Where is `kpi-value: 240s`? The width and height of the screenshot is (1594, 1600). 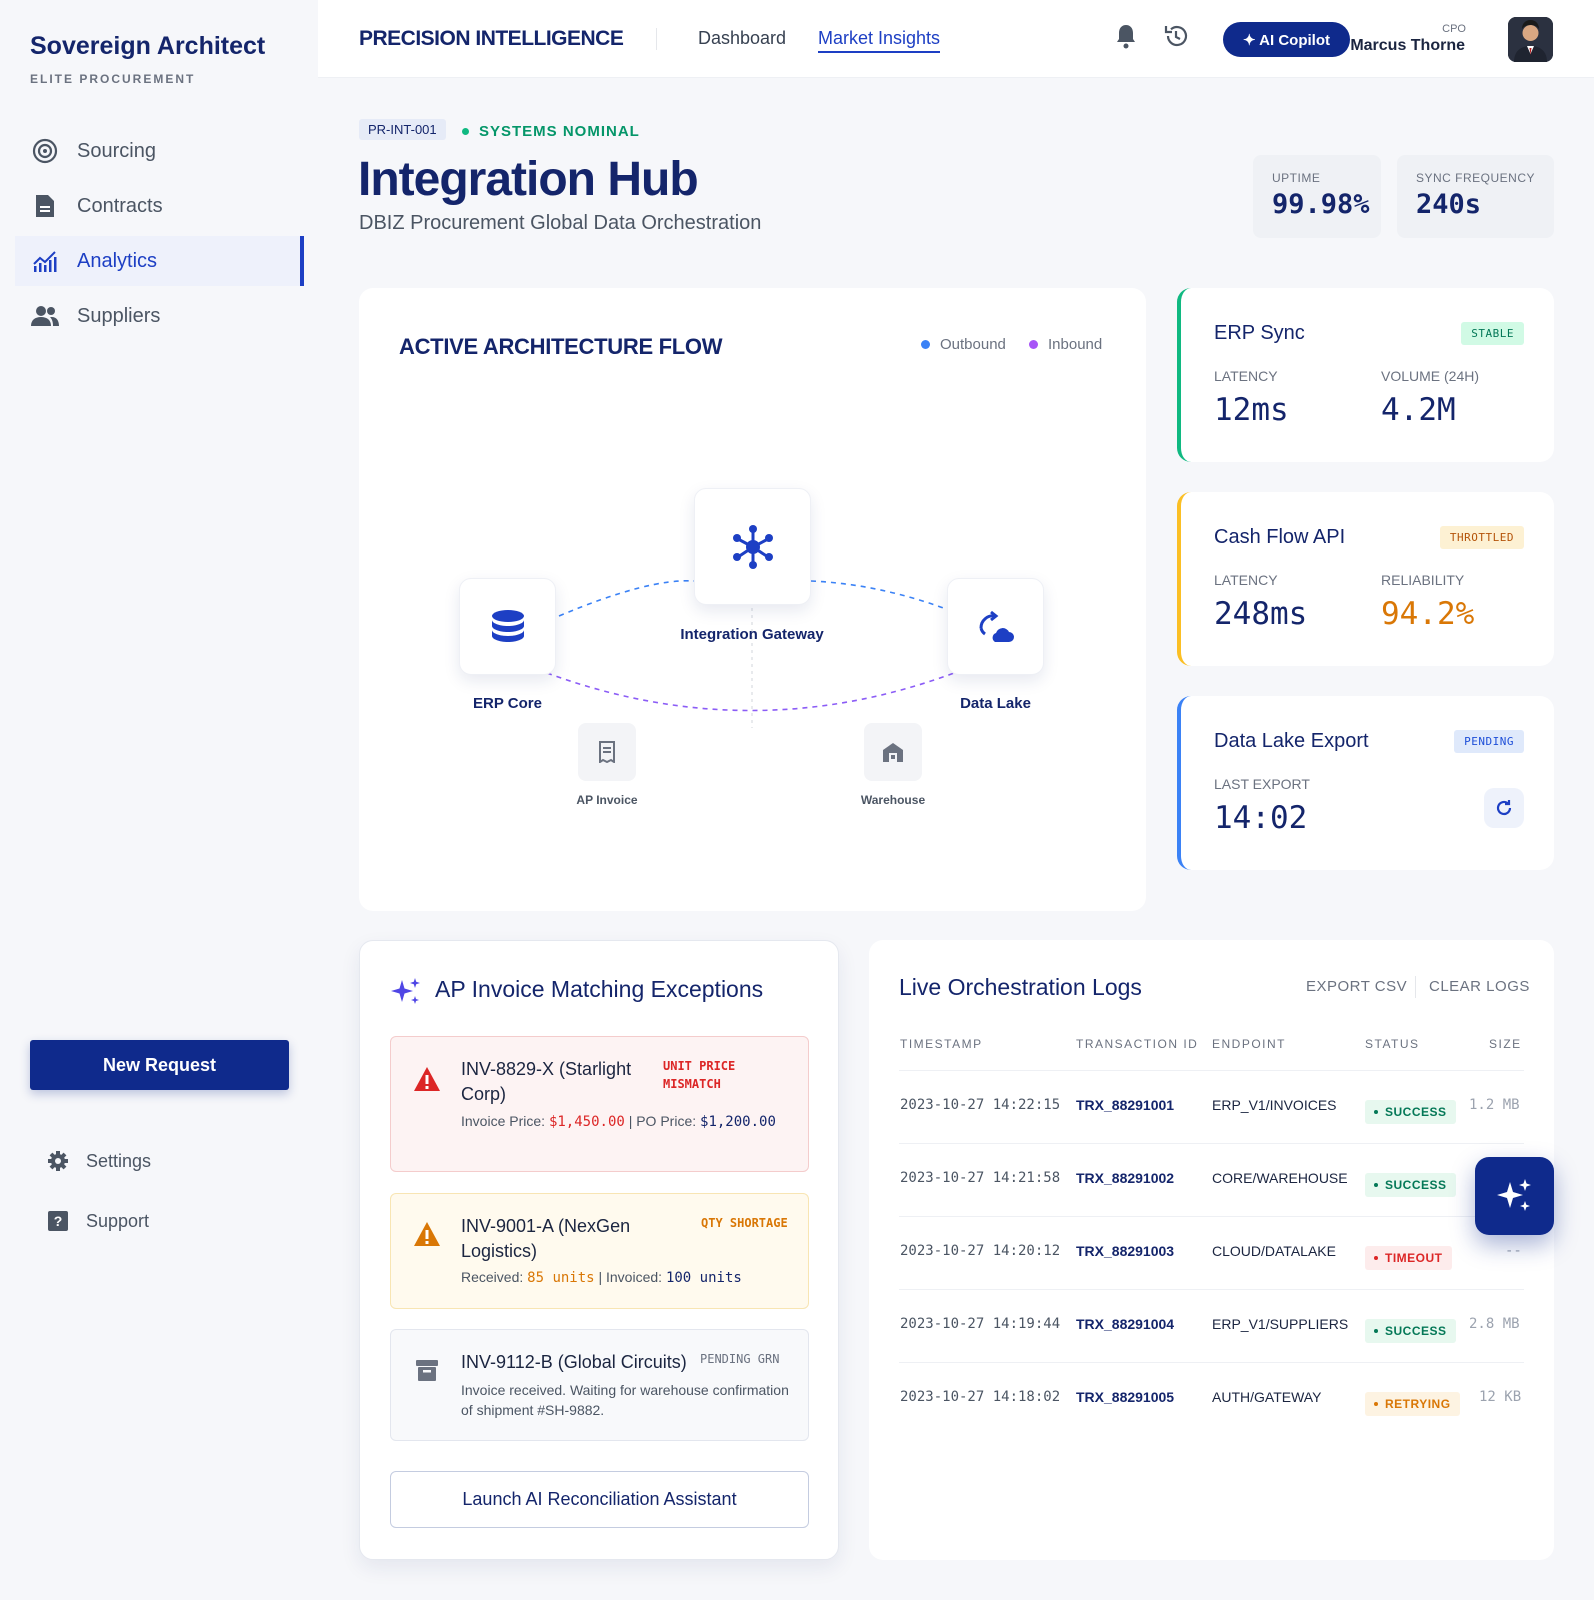 kpi-value: 240s is located at coordinates (1449, 204).